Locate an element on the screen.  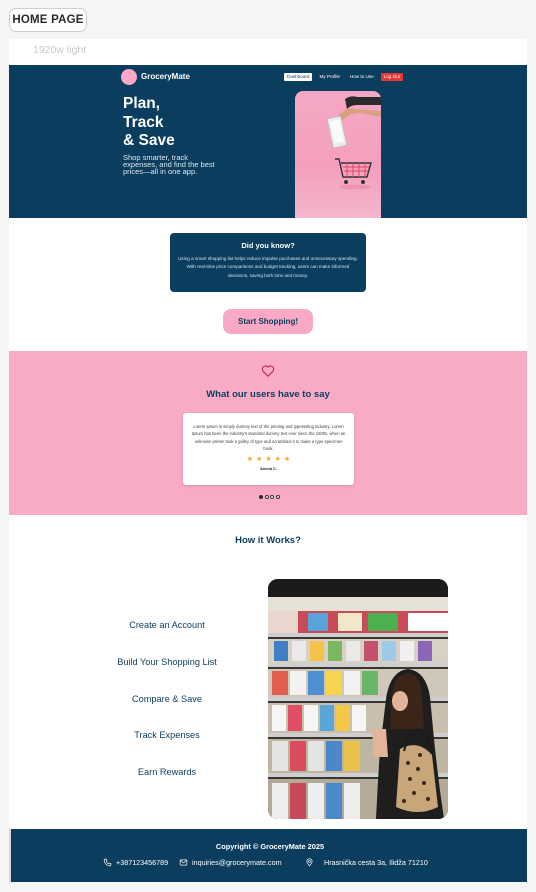
page-tag: HOME PAGE is located at coordinates (48, 20).